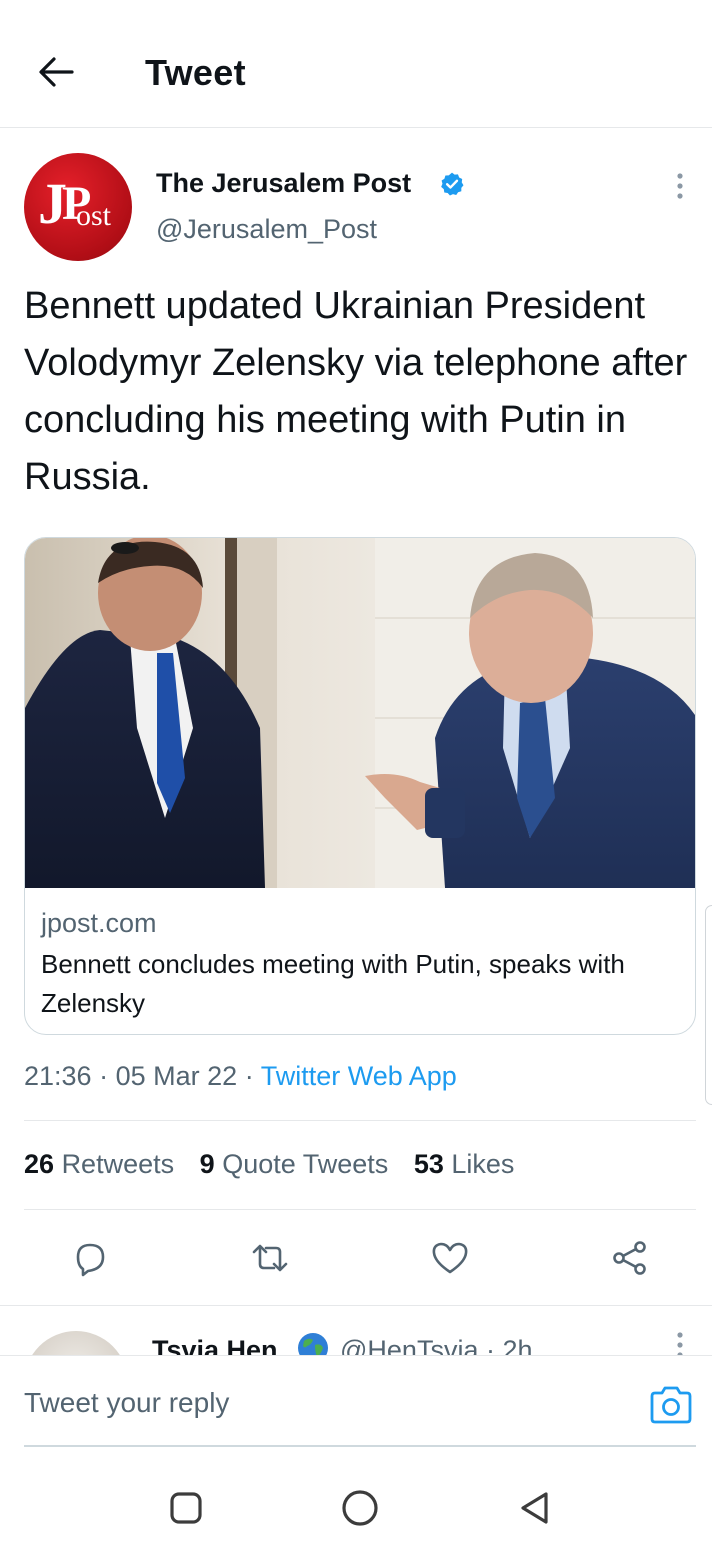  I want to click on likes-stat: 53 Likes, so click(464, 1164).